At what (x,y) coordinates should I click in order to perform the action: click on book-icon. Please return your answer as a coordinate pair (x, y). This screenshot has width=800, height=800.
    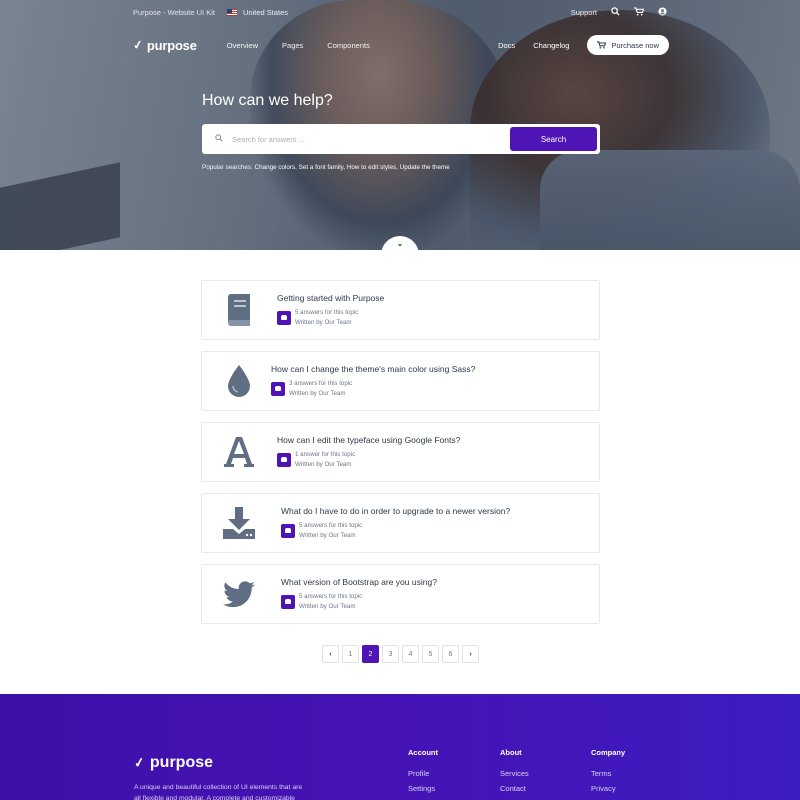
    Looking at the image, I should click on (239, 310).